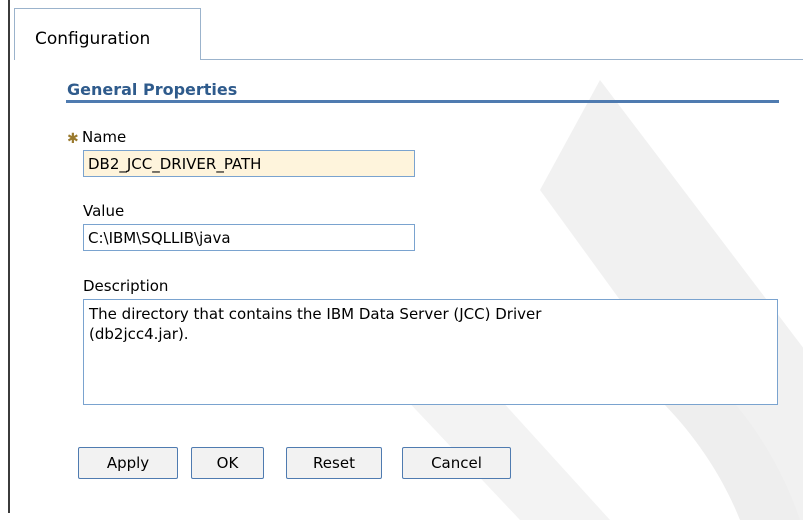  I want to click on name-label: Name, so click(104, 137).